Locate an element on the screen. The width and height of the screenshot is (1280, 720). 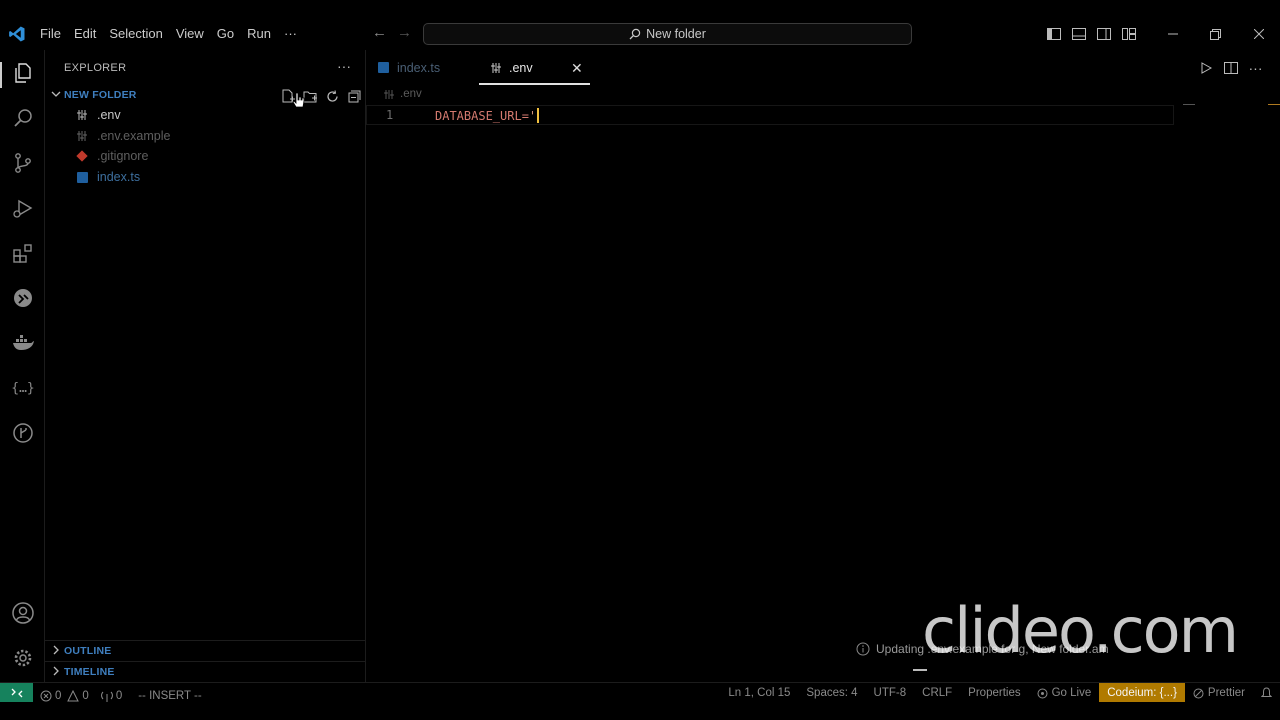
codeium-status: Codeium: {...} is located at coordinates (1142, 693).